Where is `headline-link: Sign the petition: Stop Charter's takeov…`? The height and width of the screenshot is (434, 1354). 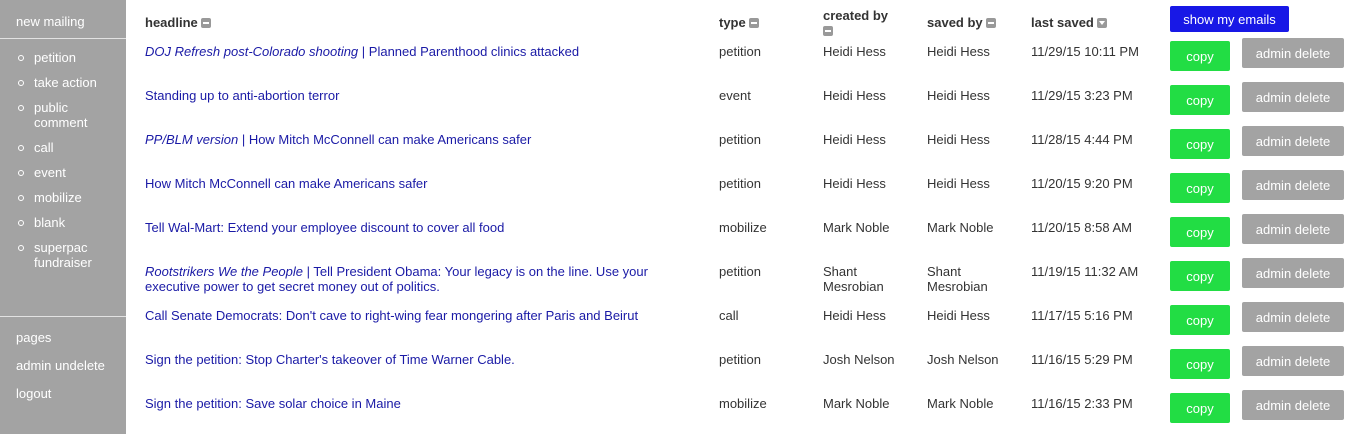 headline-link: Sign the petition: Stop Charter's takeov… is located at coordinates (405, 359).